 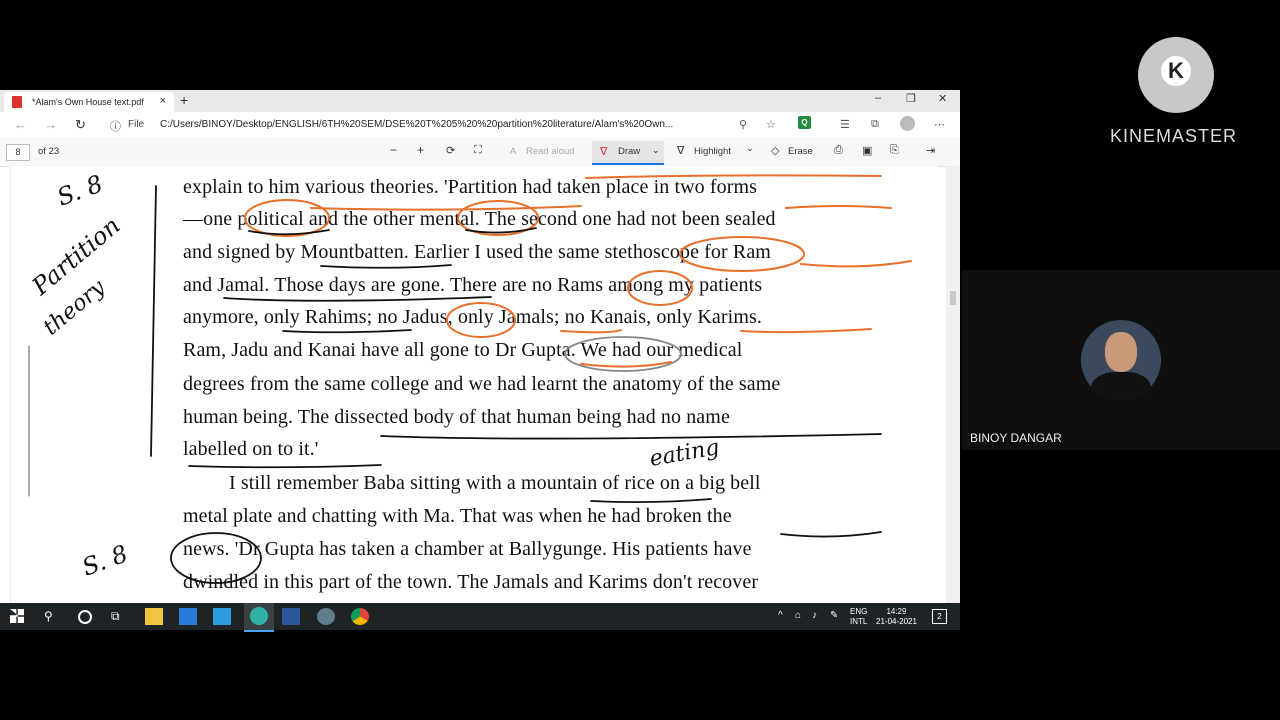 I want to click on highlight-icon: ∇, so click(x=681, y=151).